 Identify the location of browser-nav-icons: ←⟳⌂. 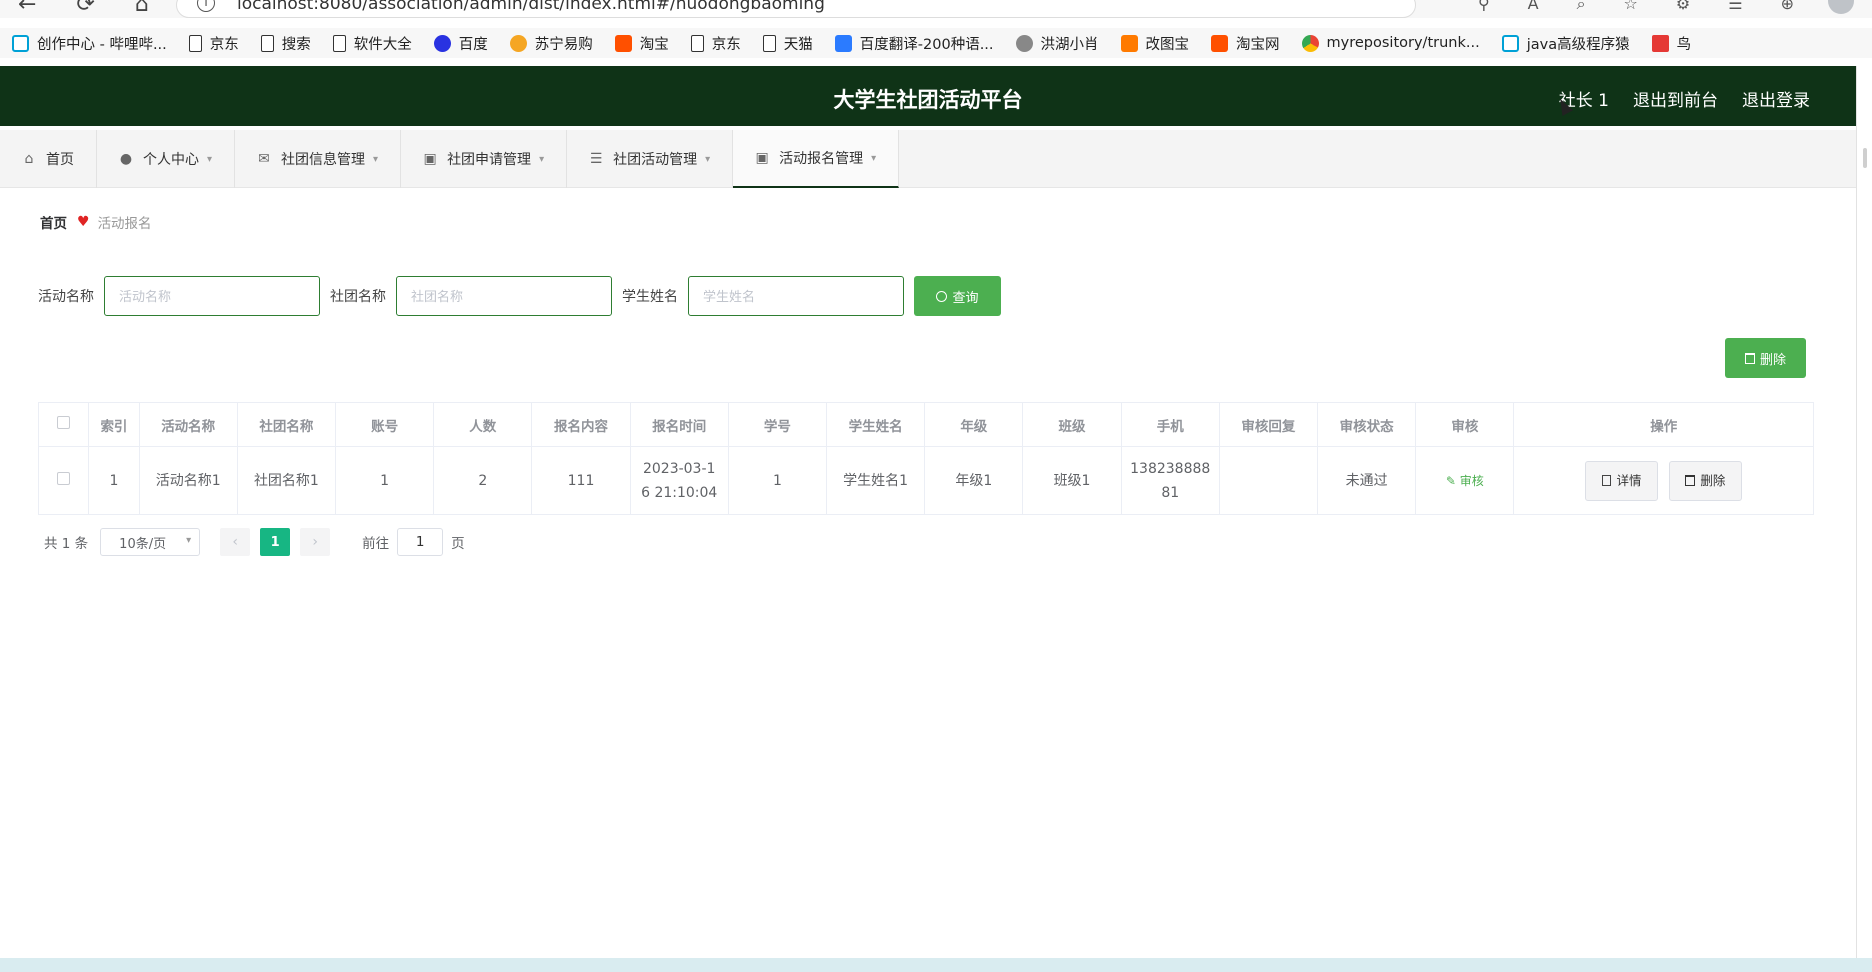
(103, 8).